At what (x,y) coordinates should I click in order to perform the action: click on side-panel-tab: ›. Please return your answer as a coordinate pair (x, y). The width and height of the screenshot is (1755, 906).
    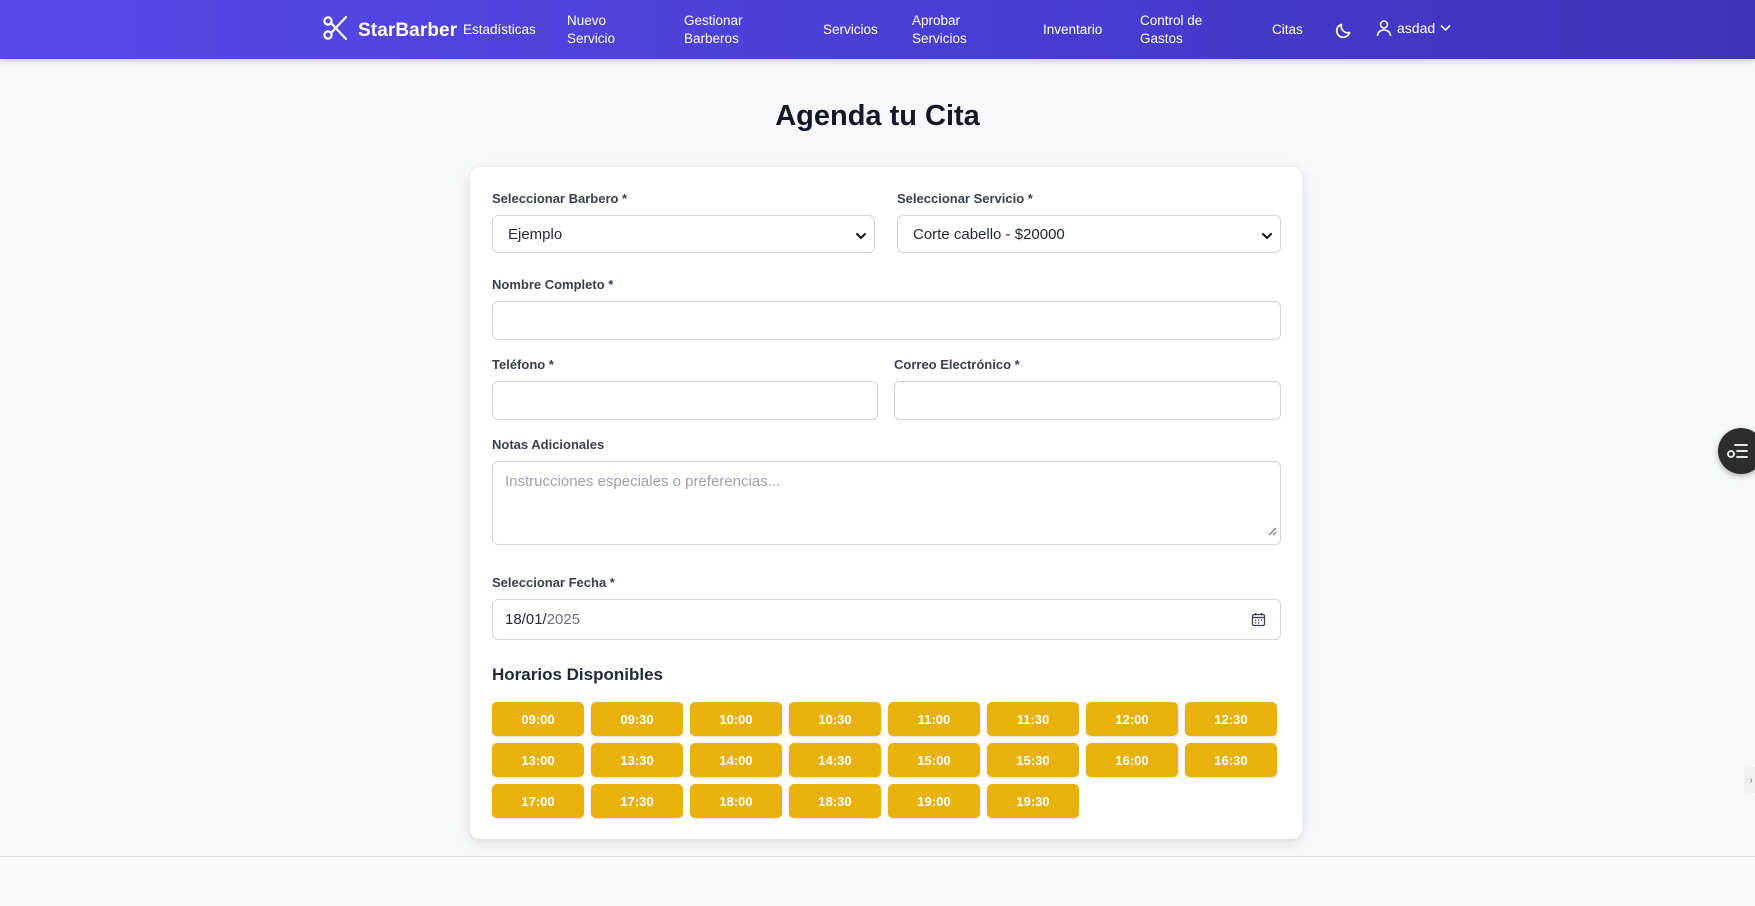
    Looking at the image, I should click on (1749, 780).